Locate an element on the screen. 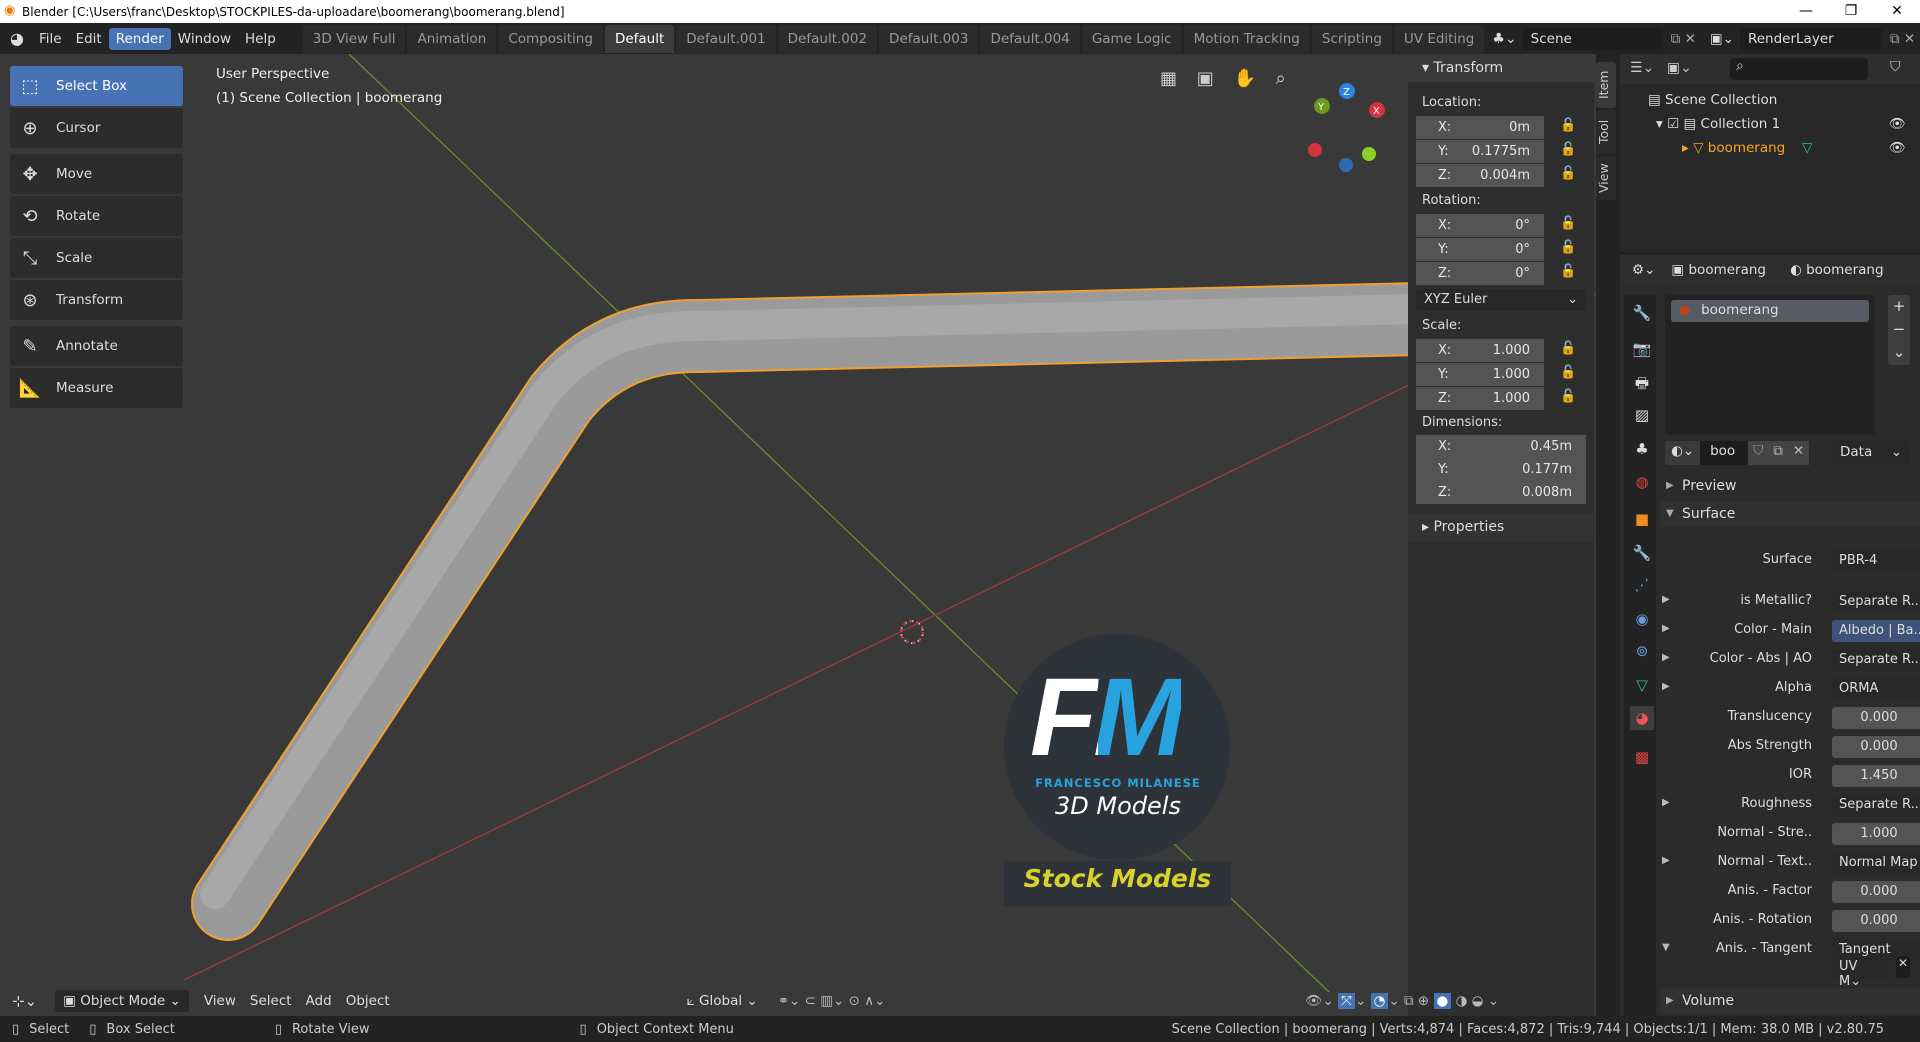 This screenshot has width=1920, height=1042. maximize-button: ❐ is located at coordinates (1851, 11).